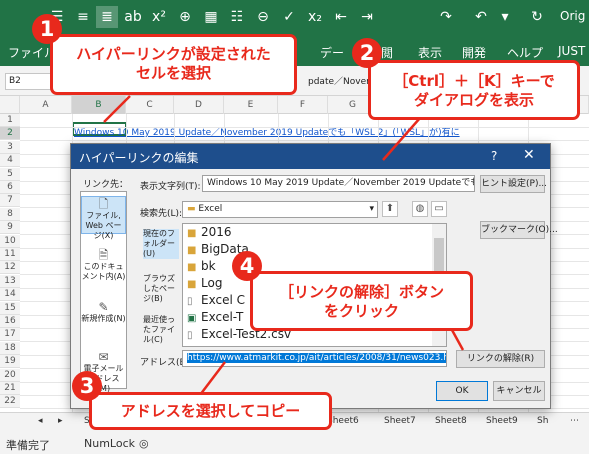 This screenshot has width=589, height=454. I want to click on ok-button: OK, so click(462, 391).